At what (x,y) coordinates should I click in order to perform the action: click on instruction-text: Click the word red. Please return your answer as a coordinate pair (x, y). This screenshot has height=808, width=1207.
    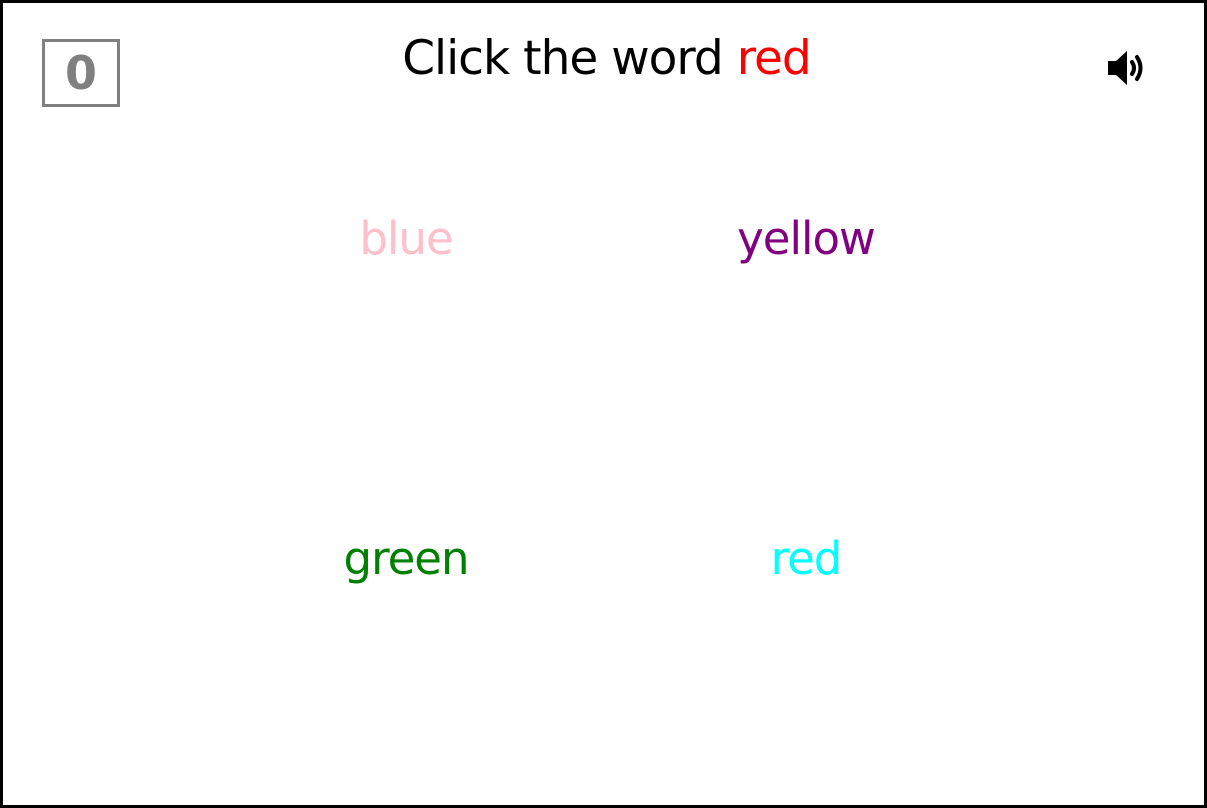
    Looking at the image, I should click on (605, 59).